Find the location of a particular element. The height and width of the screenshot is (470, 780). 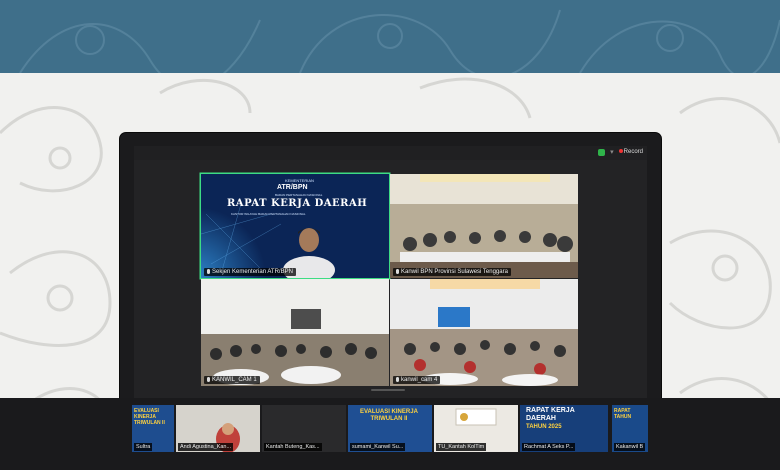

banner-ornament is located at coordinates (399, 41).